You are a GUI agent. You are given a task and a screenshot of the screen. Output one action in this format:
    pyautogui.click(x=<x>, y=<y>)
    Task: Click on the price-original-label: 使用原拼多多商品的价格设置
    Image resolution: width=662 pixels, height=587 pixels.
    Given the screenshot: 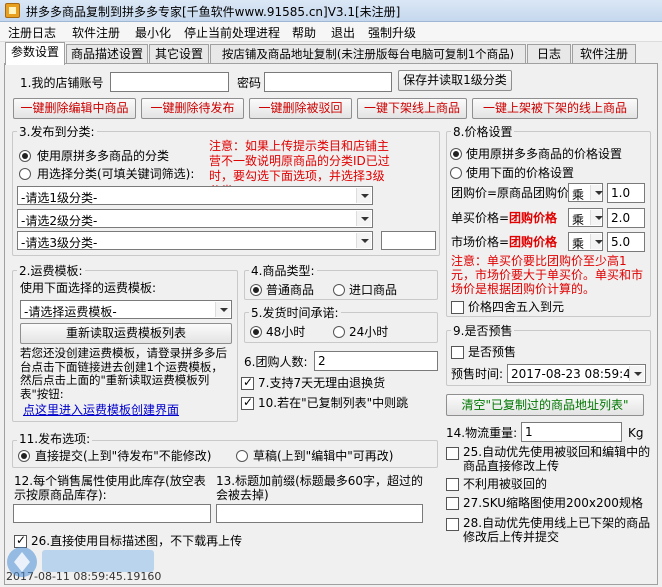 What is the action you would take?
    pyautogui.click(x=544, y=154)
    